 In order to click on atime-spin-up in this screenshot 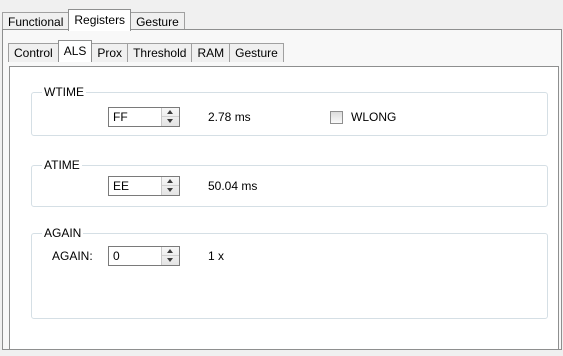, I will do `click(170, 181)`.